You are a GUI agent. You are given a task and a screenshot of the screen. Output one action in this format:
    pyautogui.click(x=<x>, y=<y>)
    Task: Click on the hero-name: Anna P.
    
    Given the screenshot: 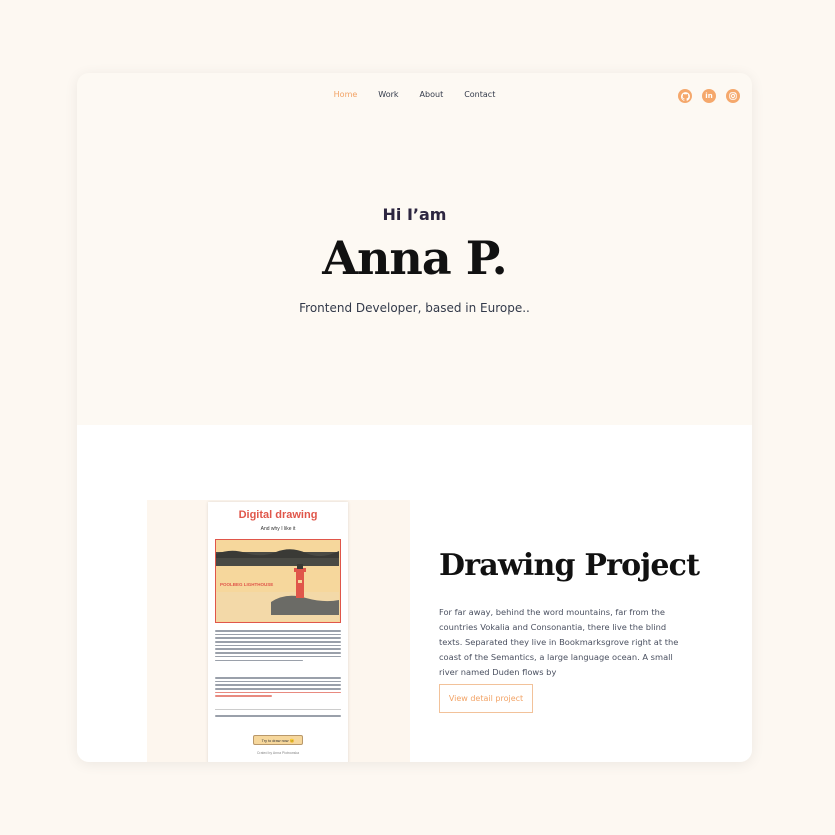 What is the action you would take?
    pyautogui.click(x=414, y=258)
    